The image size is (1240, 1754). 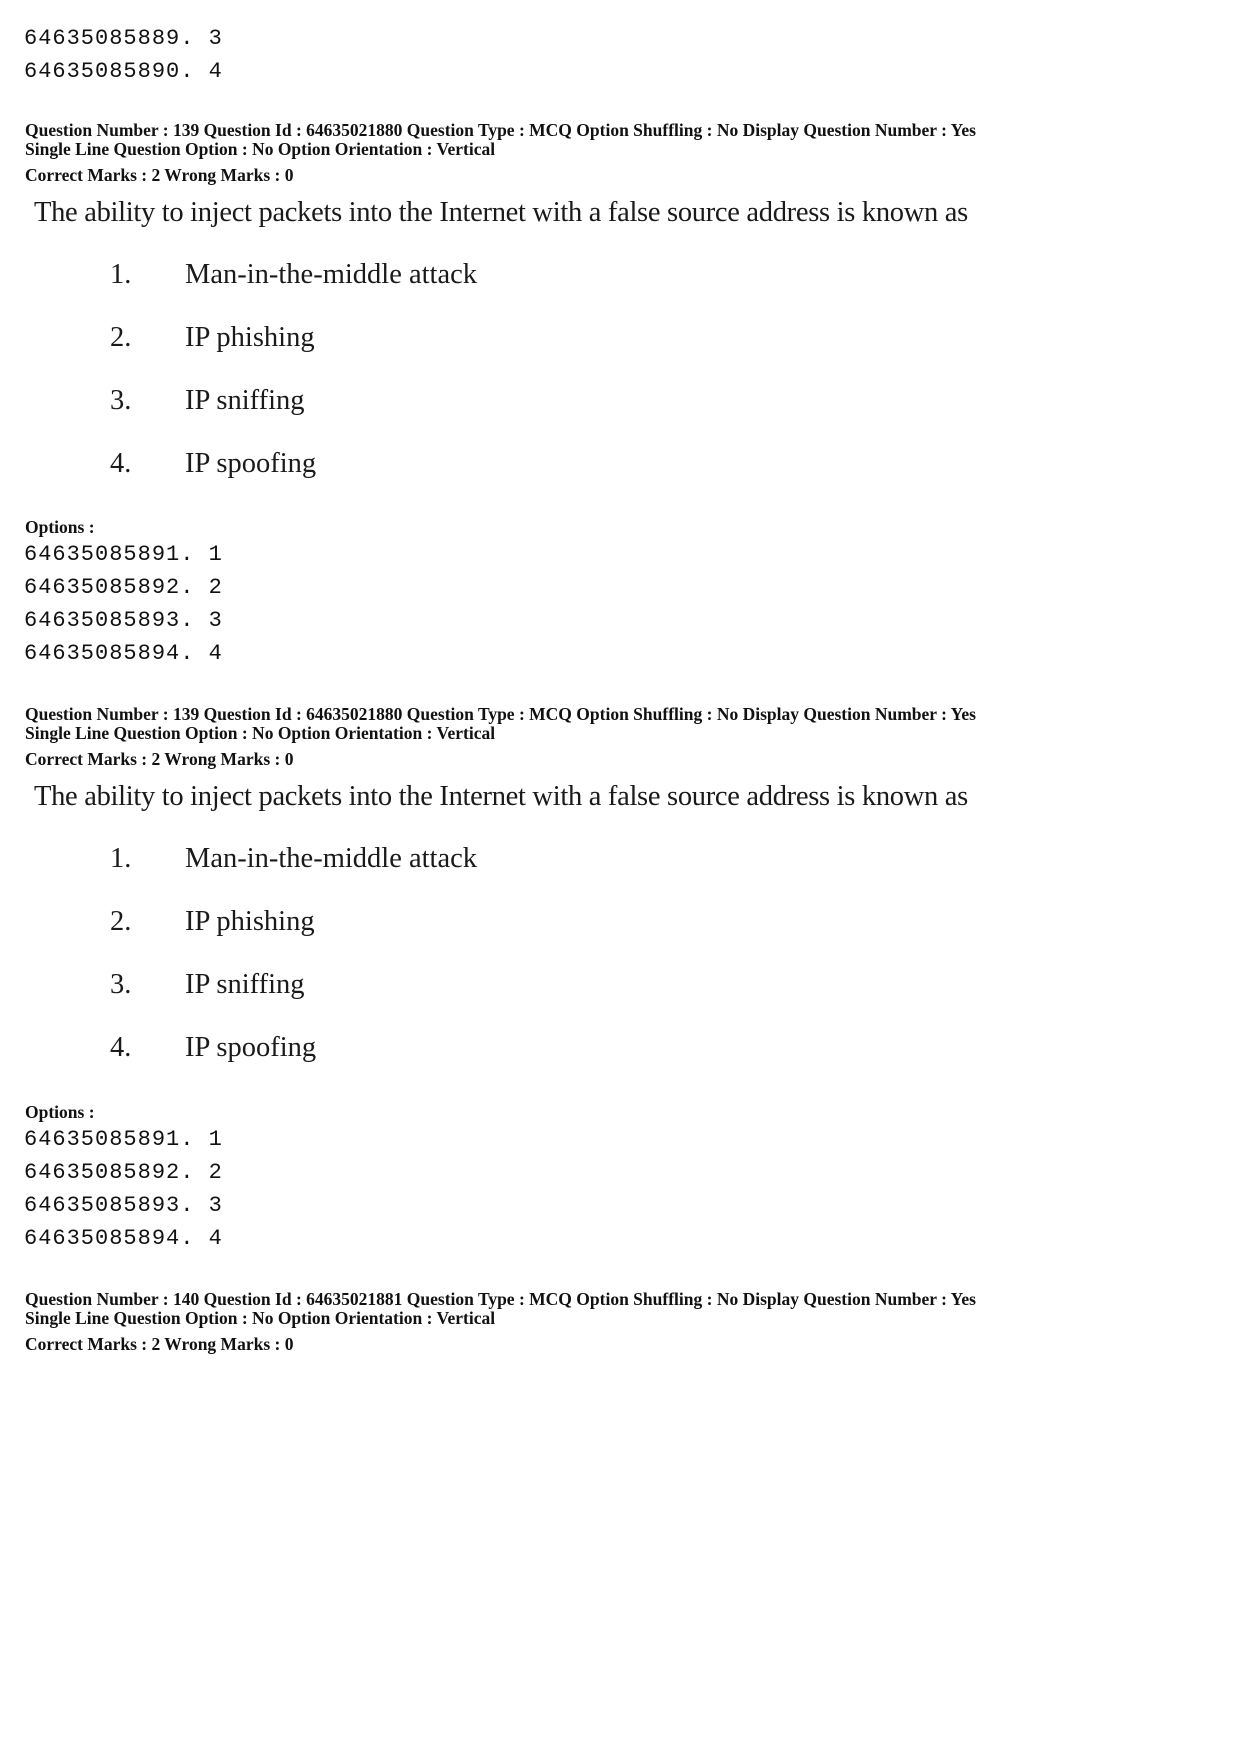 What do you see at coordinates (123, 38) in the screenshot?
I see `option-id-line: 64635085889. 3` at bounding box center [123, 38].